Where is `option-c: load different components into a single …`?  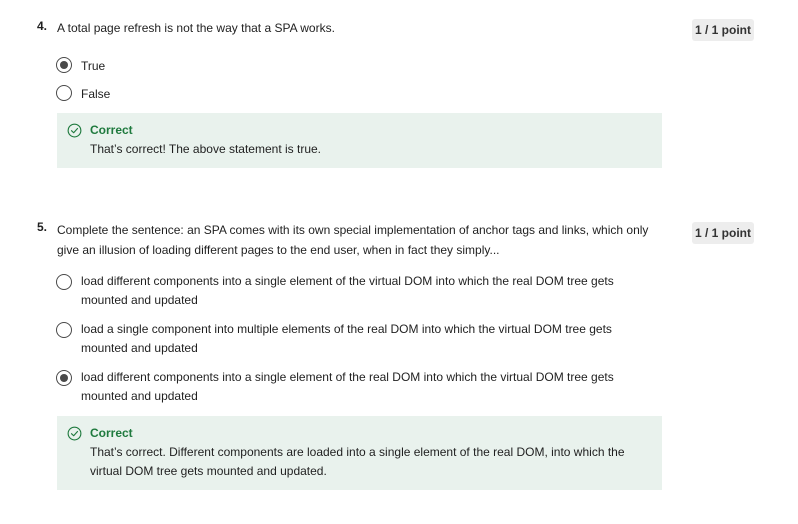
option-c: load different components into a single … is located at coordinates (348, 387).